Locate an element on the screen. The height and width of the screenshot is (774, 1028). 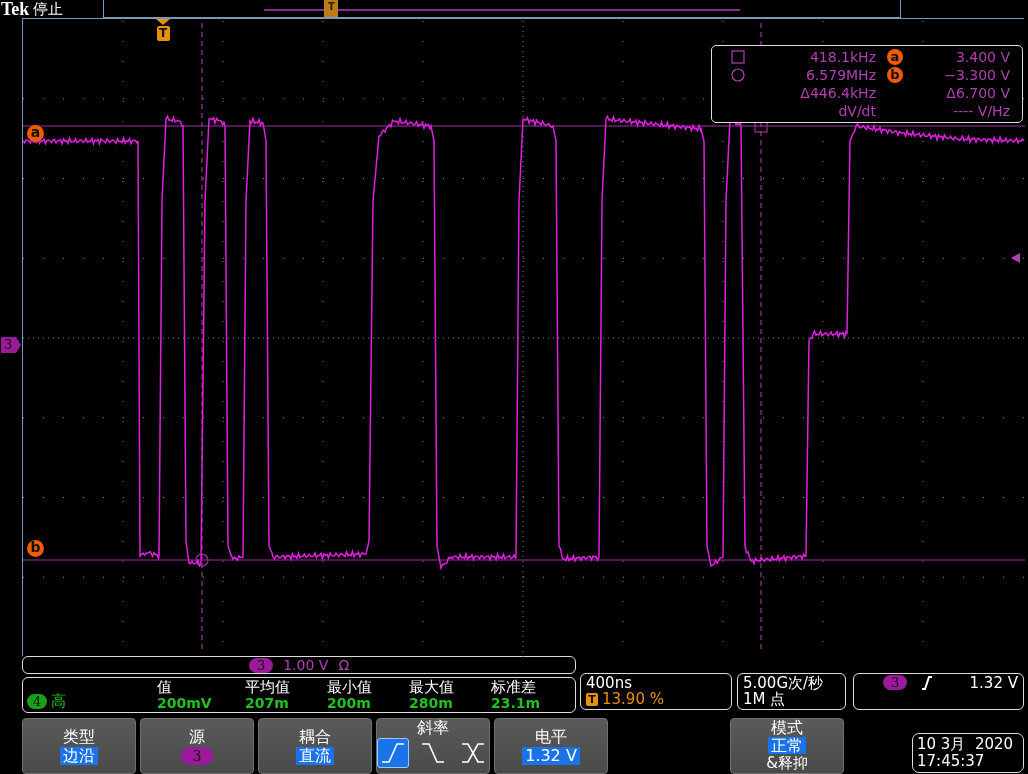
cursor-value: Δ6.700 V is located at coordinates (977, 93).